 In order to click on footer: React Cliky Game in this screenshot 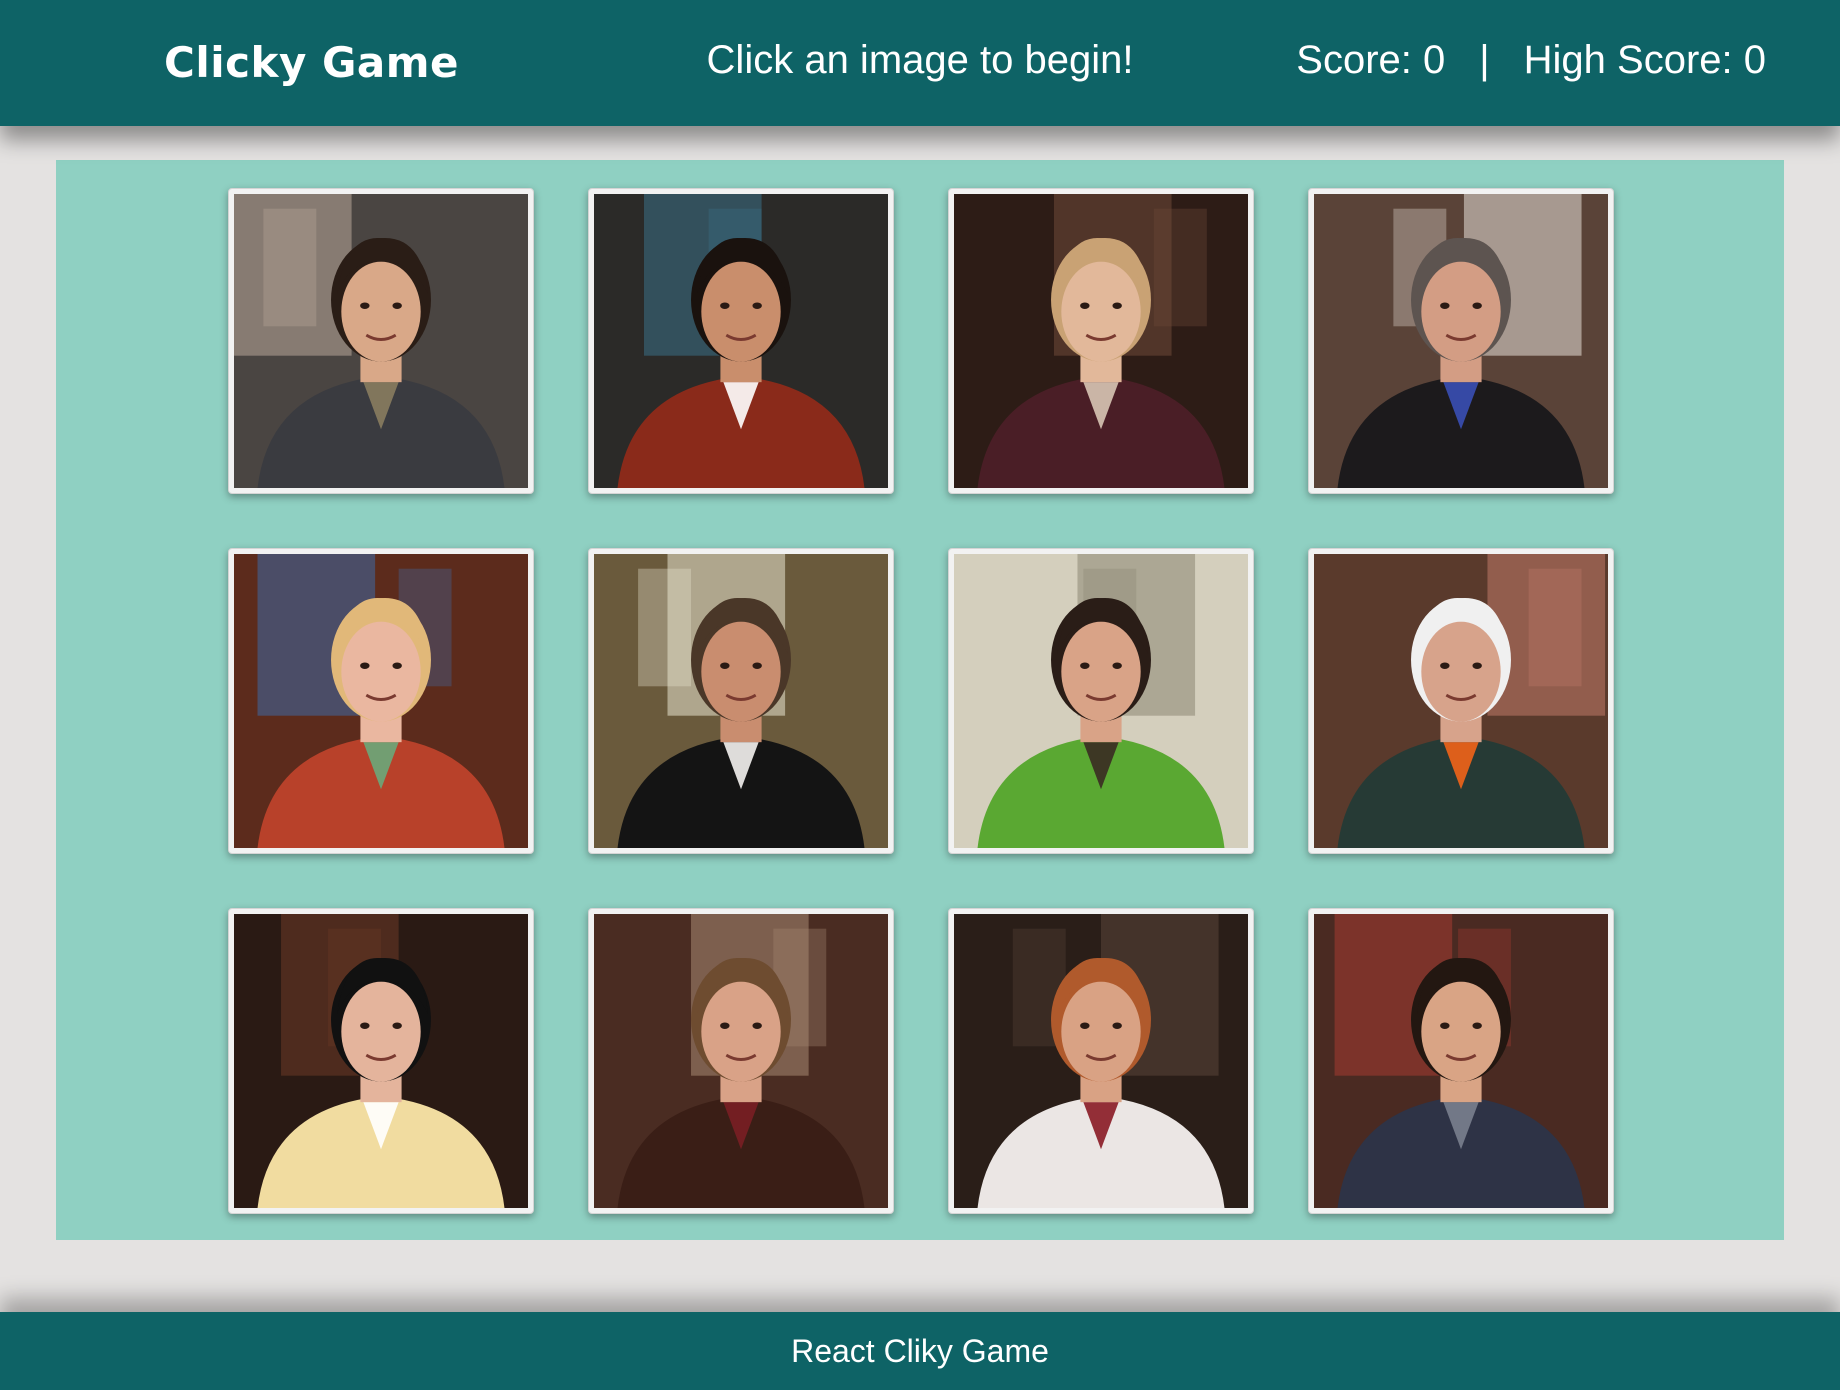, I will do `click(920, 1351)`.